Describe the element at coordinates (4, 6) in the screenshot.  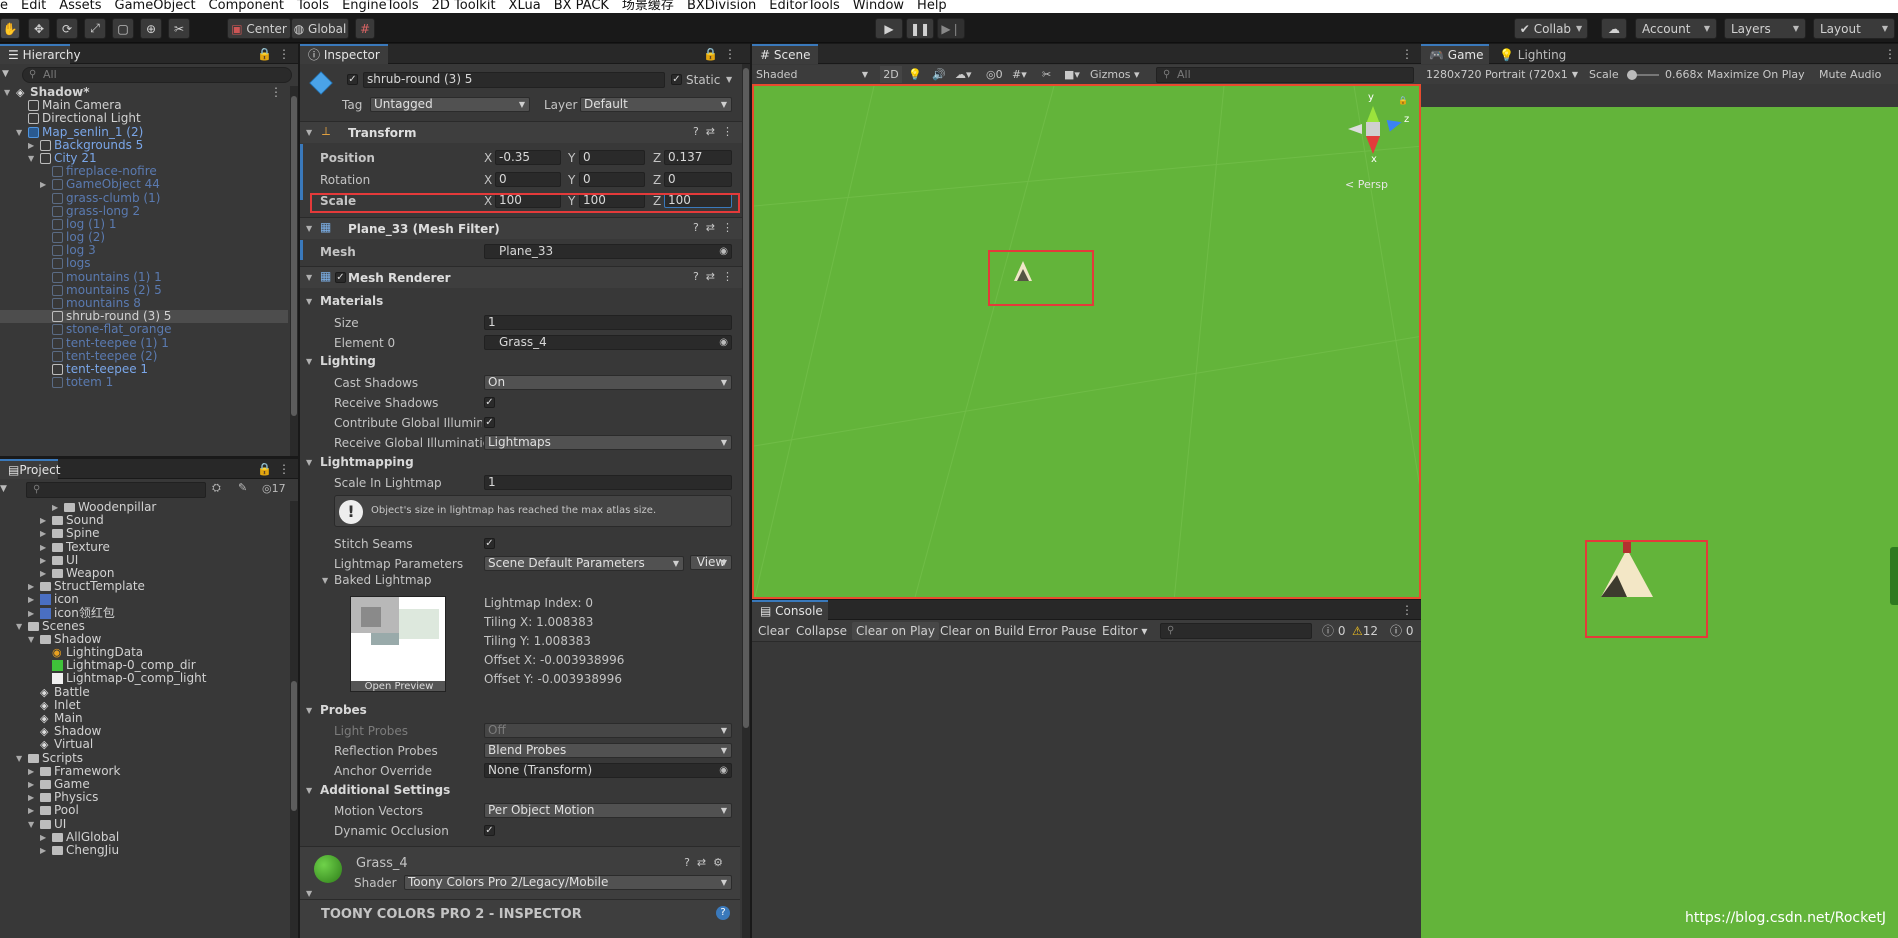
I see `menu-item: e` at that location.